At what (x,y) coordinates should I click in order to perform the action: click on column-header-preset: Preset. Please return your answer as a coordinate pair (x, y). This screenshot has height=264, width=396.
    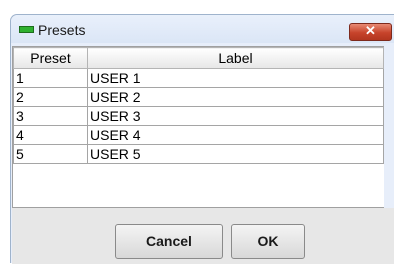
    Looking at the image, I should click on (50, 58).